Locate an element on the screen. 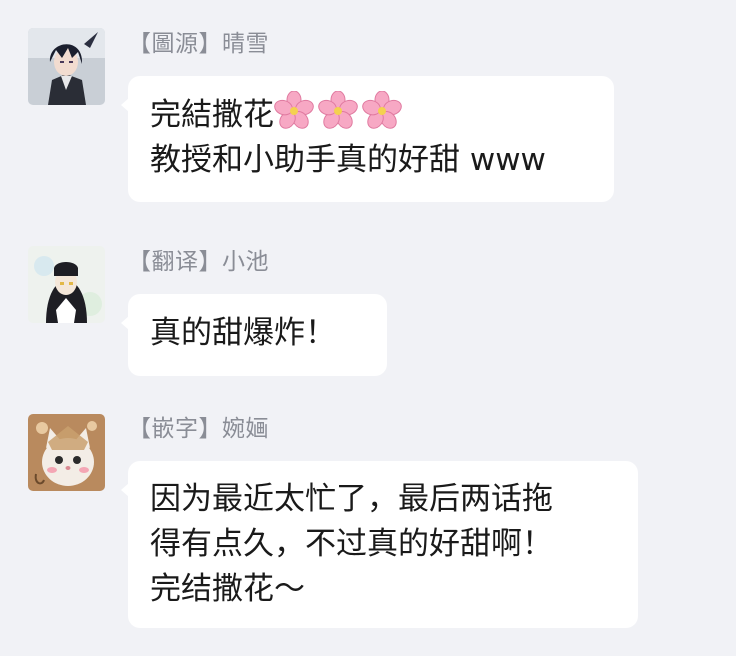 The image size is (736, 656). sender-name: 【翻译】小池 is located at coordinates (198, 262).